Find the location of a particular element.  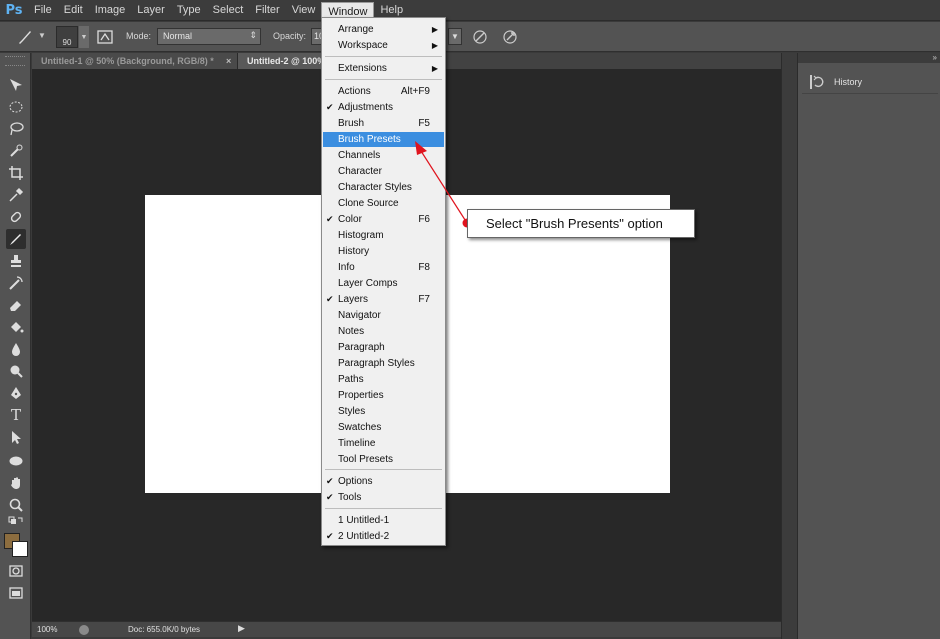

screen-mode-icon is located at coordinates (16, 593).